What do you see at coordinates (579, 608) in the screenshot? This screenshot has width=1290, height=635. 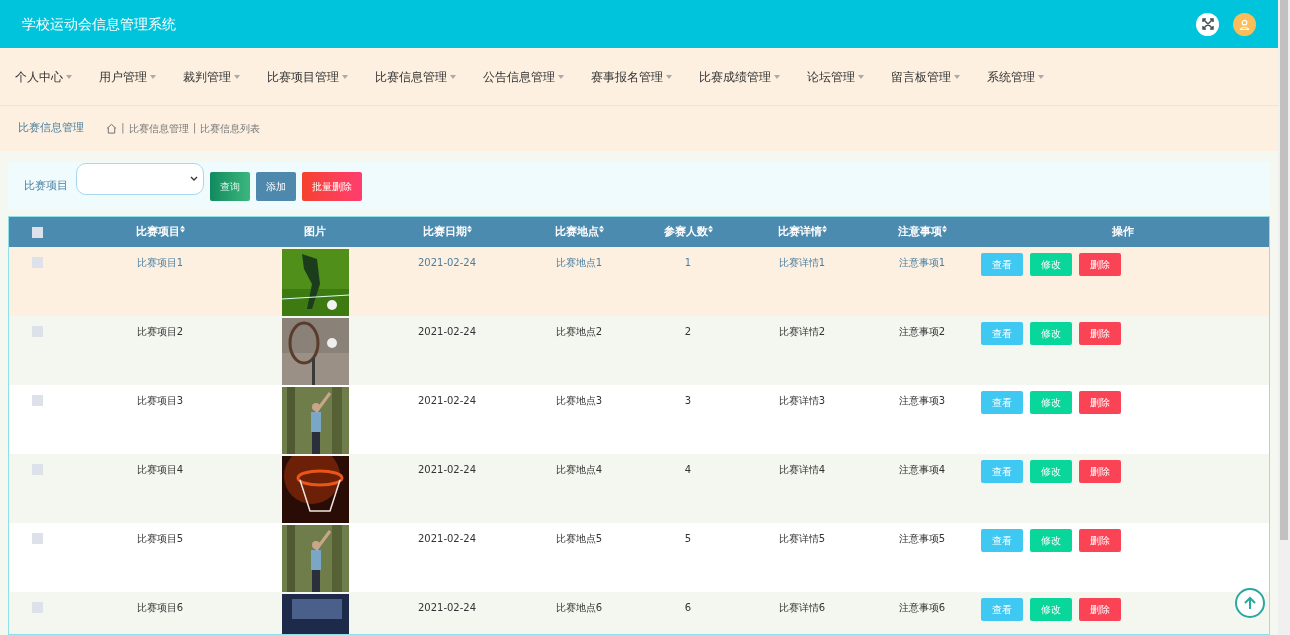 I see `table-cell-text: 比赛地点6` at bounding box center [579, 608].